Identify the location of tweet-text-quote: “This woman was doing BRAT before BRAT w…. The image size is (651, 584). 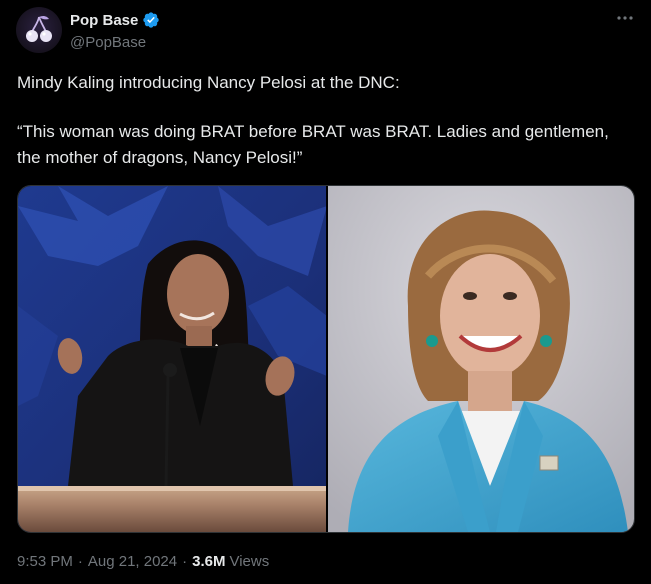
(313, 144).